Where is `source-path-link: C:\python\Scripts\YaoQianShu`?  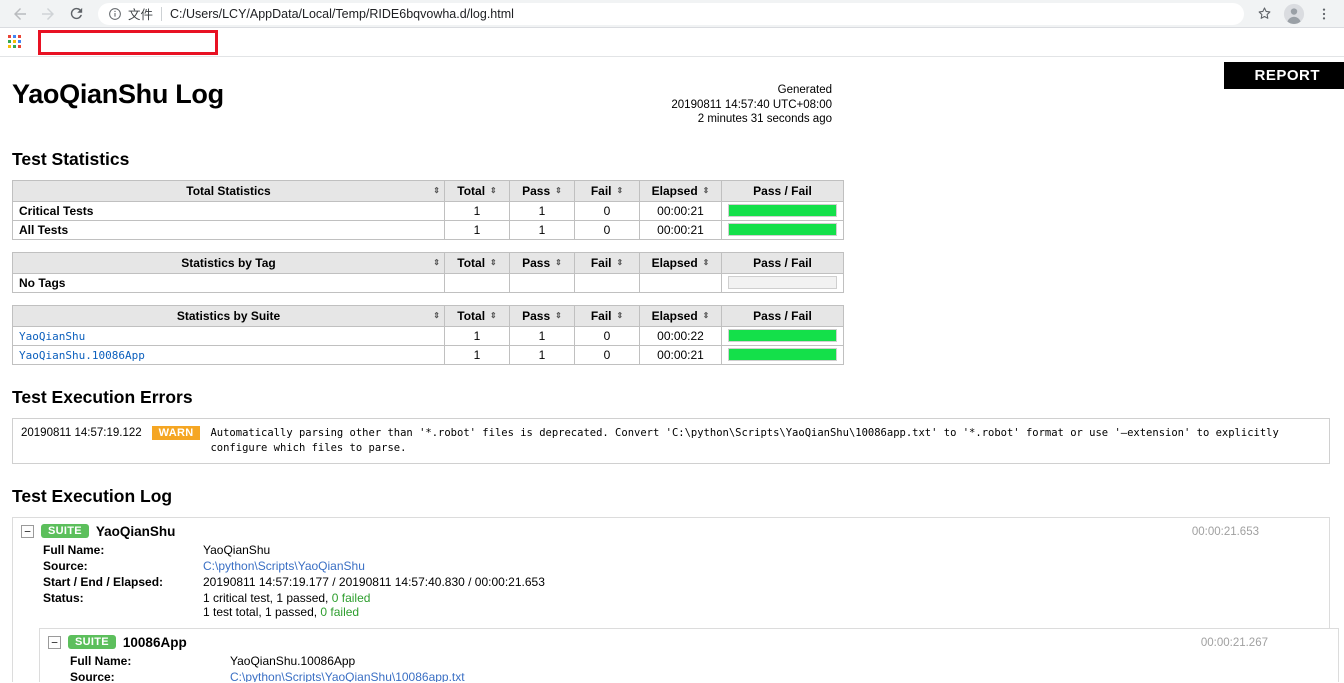 source-path-link: C:\python\Scripts\YaoQianShu is located at coordinates (284, 566).